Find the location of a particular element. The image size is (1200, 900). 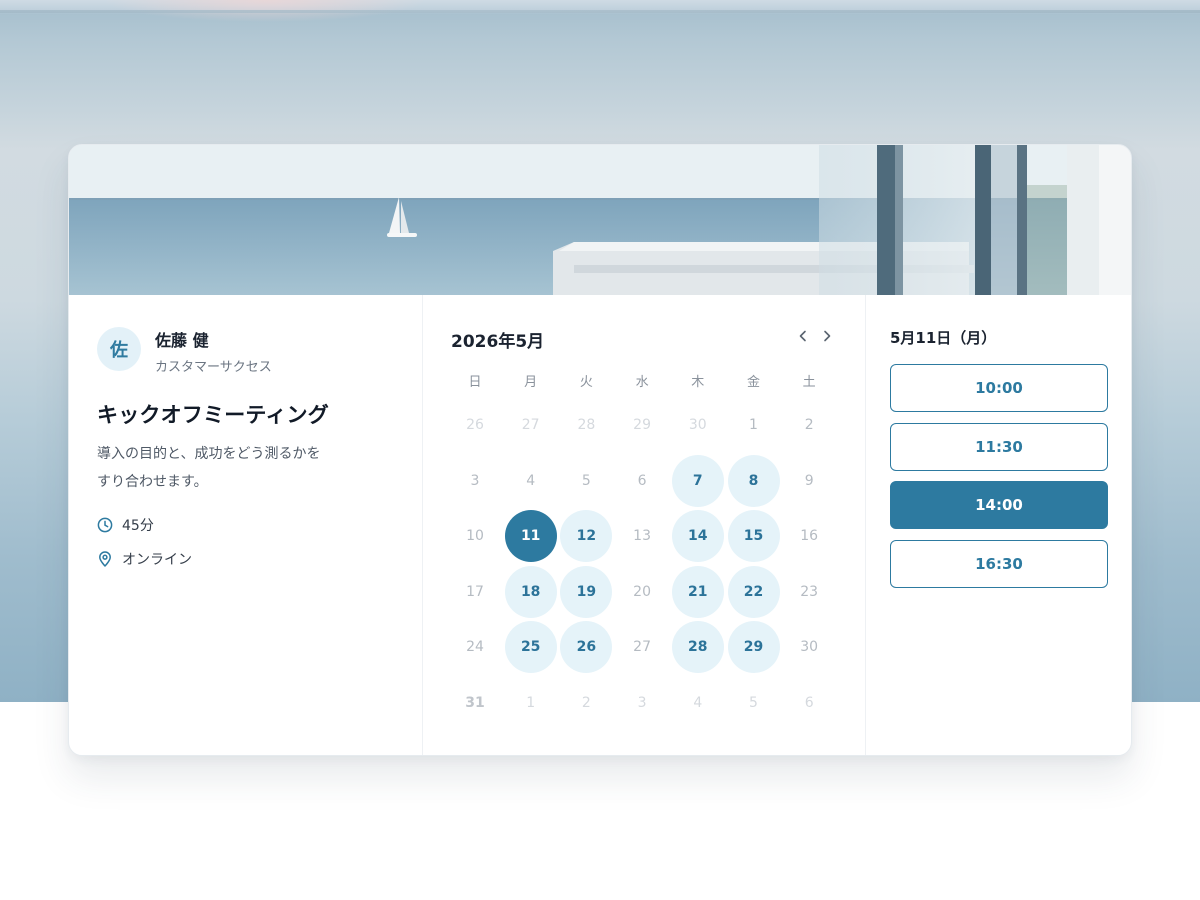

time-slot-button: 11:30 is located at coordinates (999, 446).